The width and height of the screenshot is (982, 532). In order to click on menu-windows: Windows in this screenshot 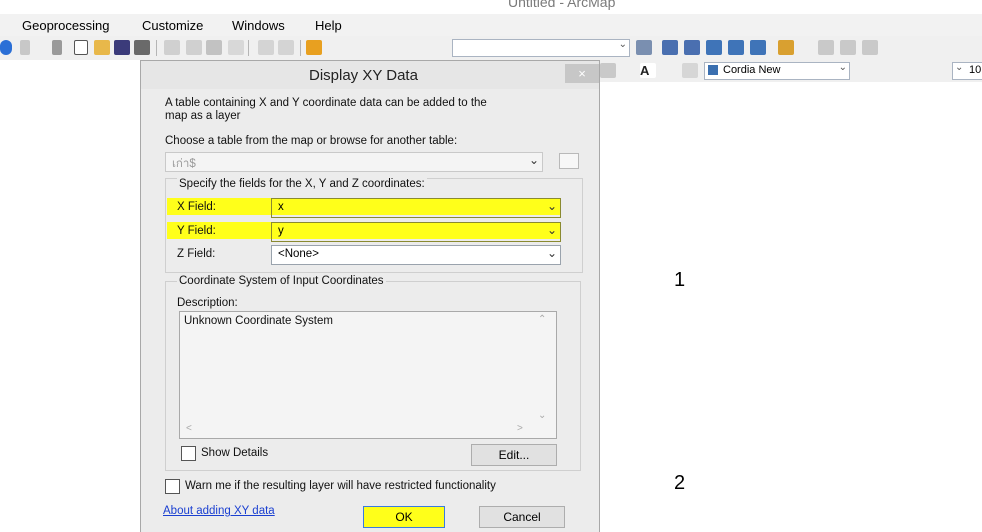, I will do `click(258, 25)`.